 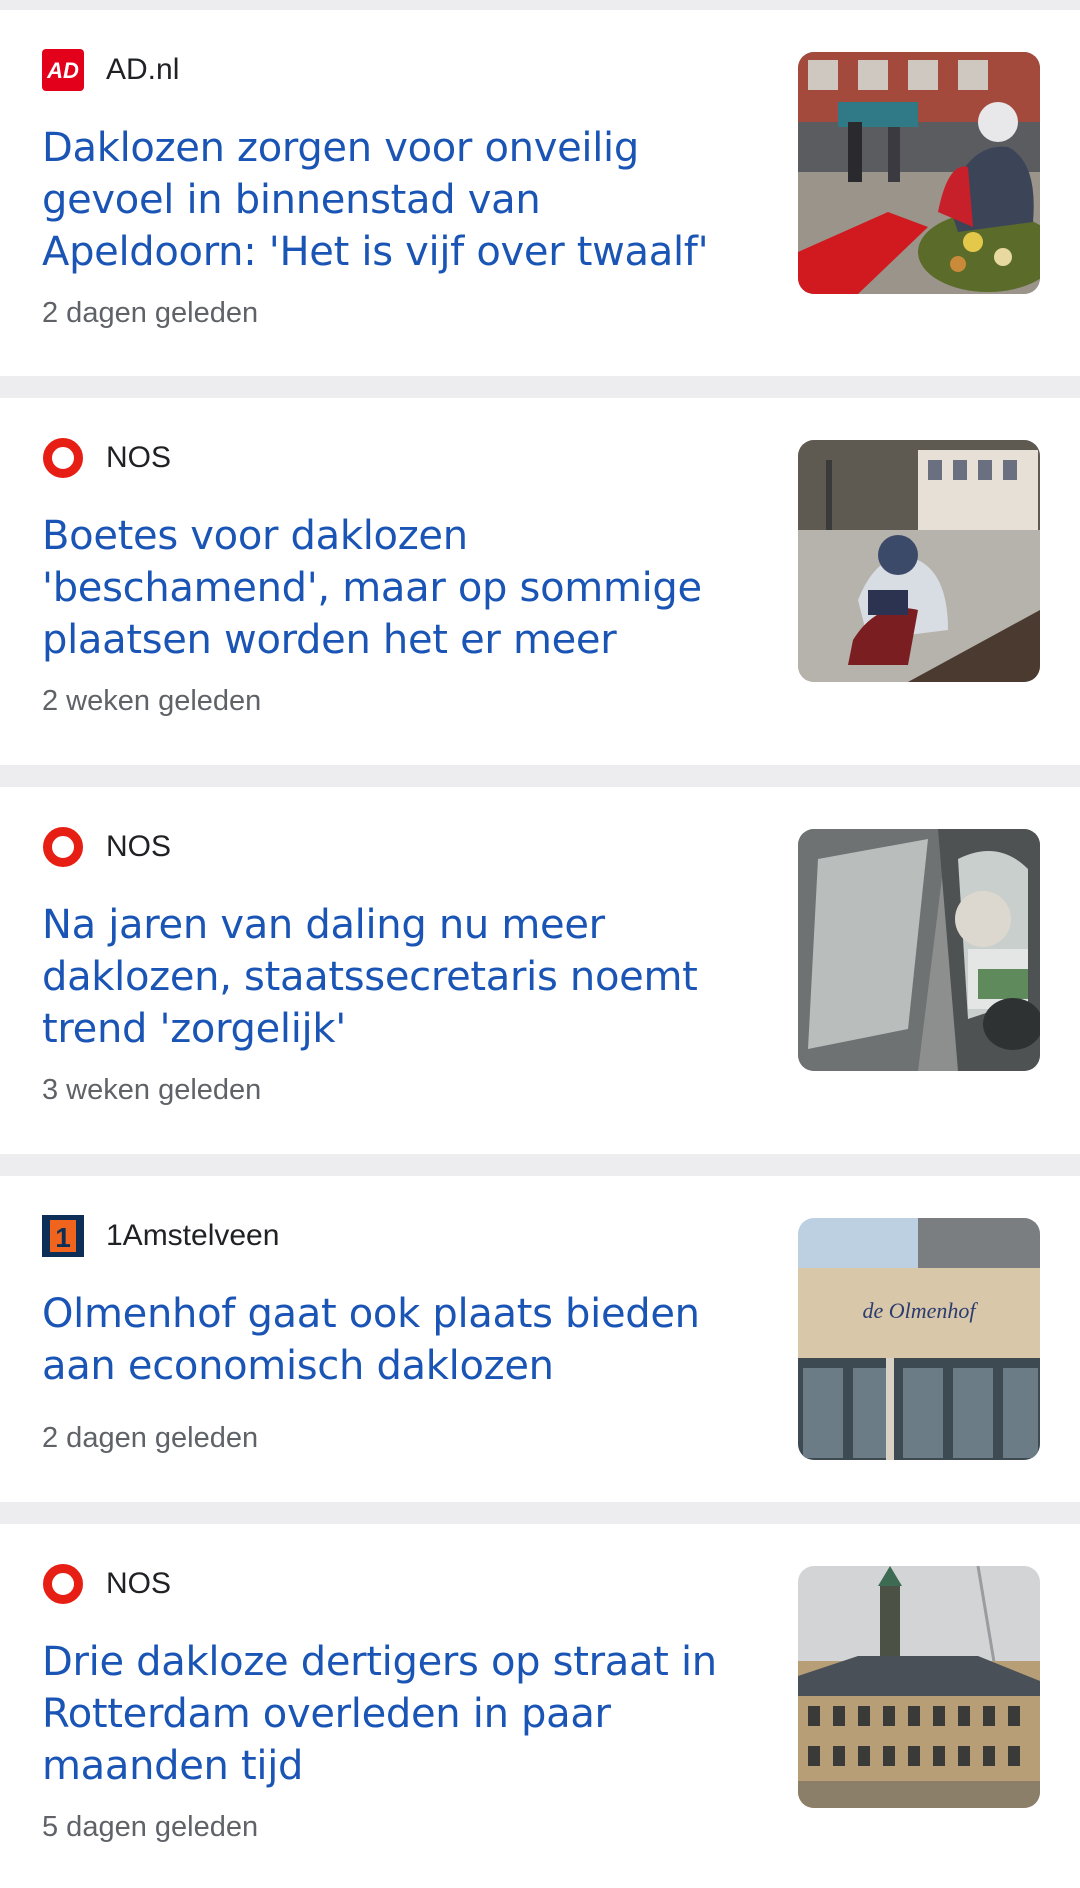 What do you see at coordinates (150, 1827) in the screenshot?
I see `article-timestamp: 5 dagen geleden` at bounding box center [150, 1827].